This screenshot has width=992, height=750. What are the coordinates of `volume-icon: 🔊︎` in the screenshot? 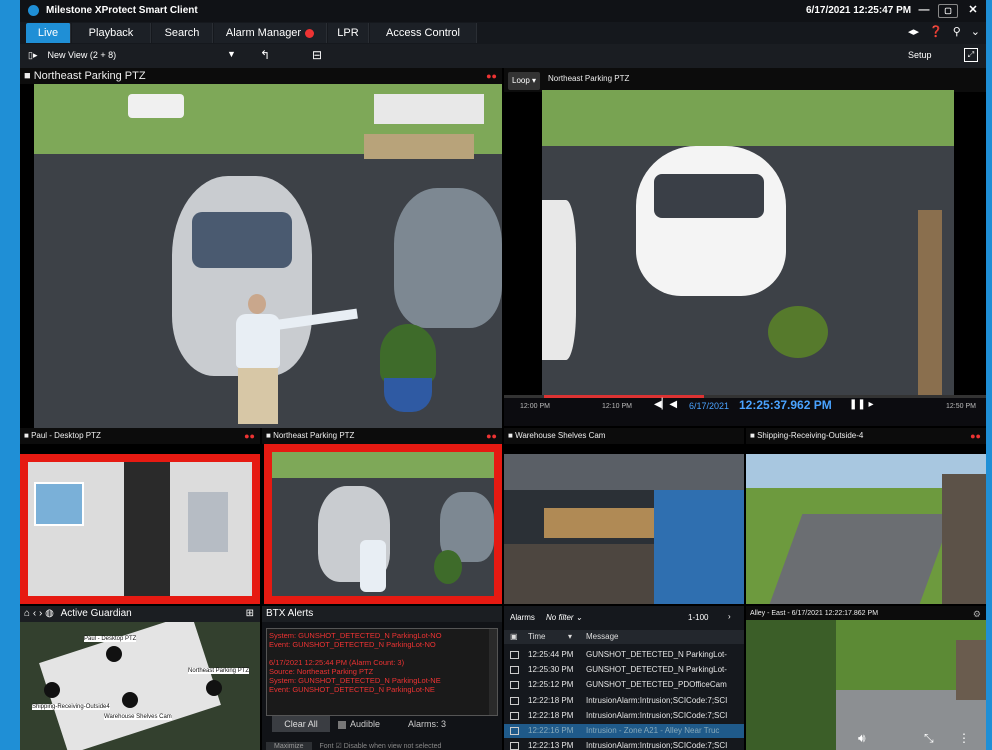 It's located at (862, 738).